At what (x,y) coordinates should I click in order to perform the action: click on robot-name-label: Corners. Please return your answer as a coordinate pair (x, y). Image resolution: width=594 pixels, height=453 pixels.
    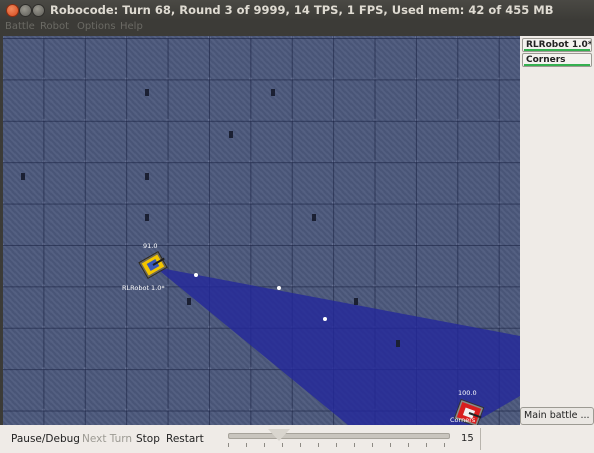
    Looking at the image, I should click on (463, 420).